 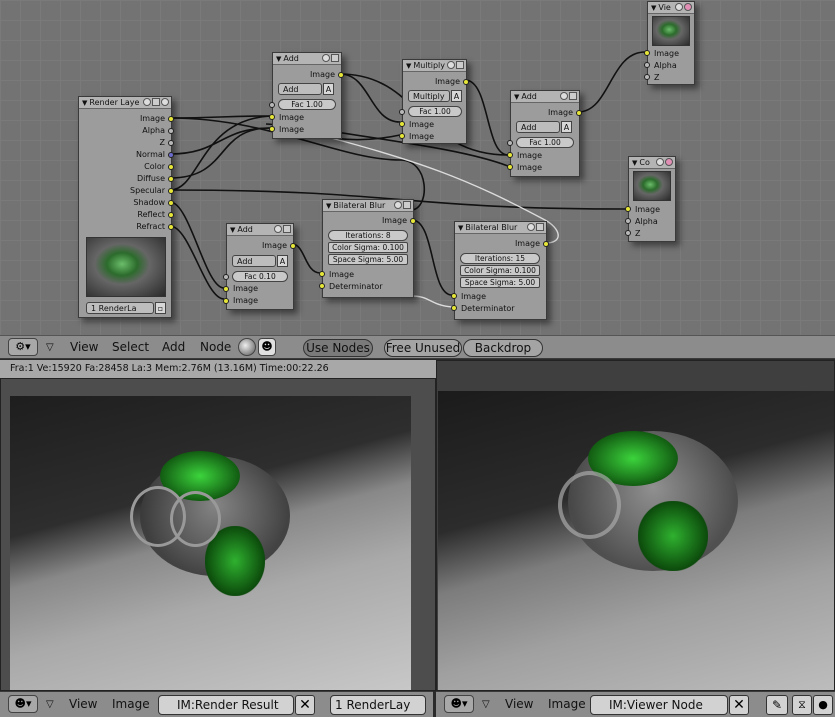 What do you see at coordinates (130, 347) in the screenshot?
I see `menu-select: Select` at bounding box center [130, 347].